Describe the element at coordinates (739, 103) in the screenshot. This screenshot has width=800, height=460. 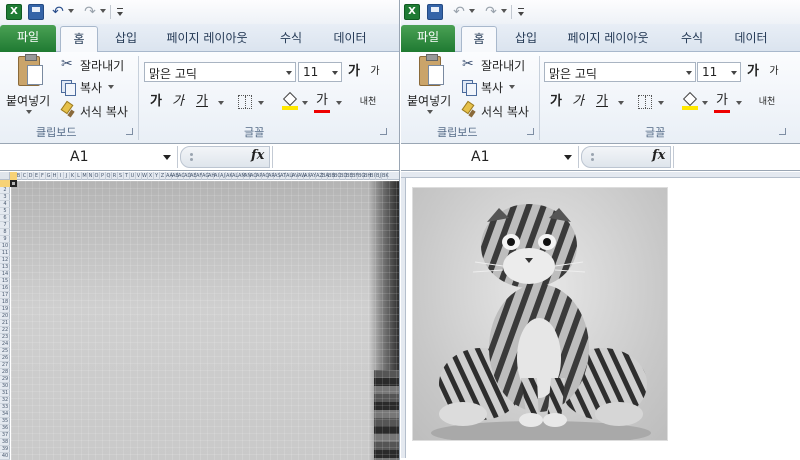
I see `font-color-dropdown-icon` at that location.